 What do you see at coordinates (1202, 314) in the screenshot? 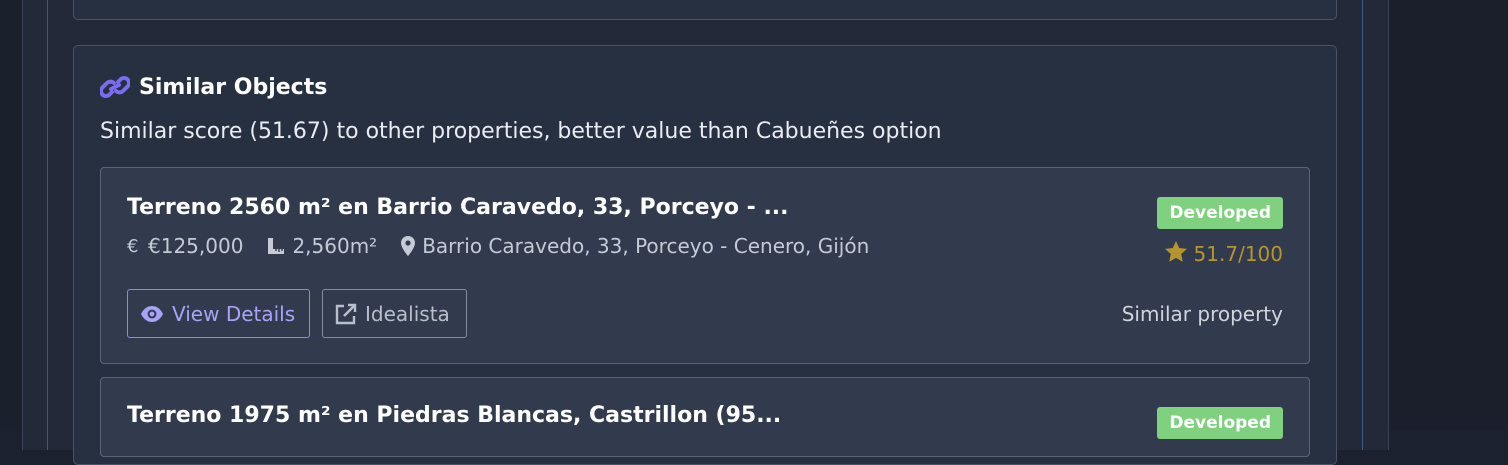
I see `similarity-note: Similar property` at bounding box center [1202, 314].